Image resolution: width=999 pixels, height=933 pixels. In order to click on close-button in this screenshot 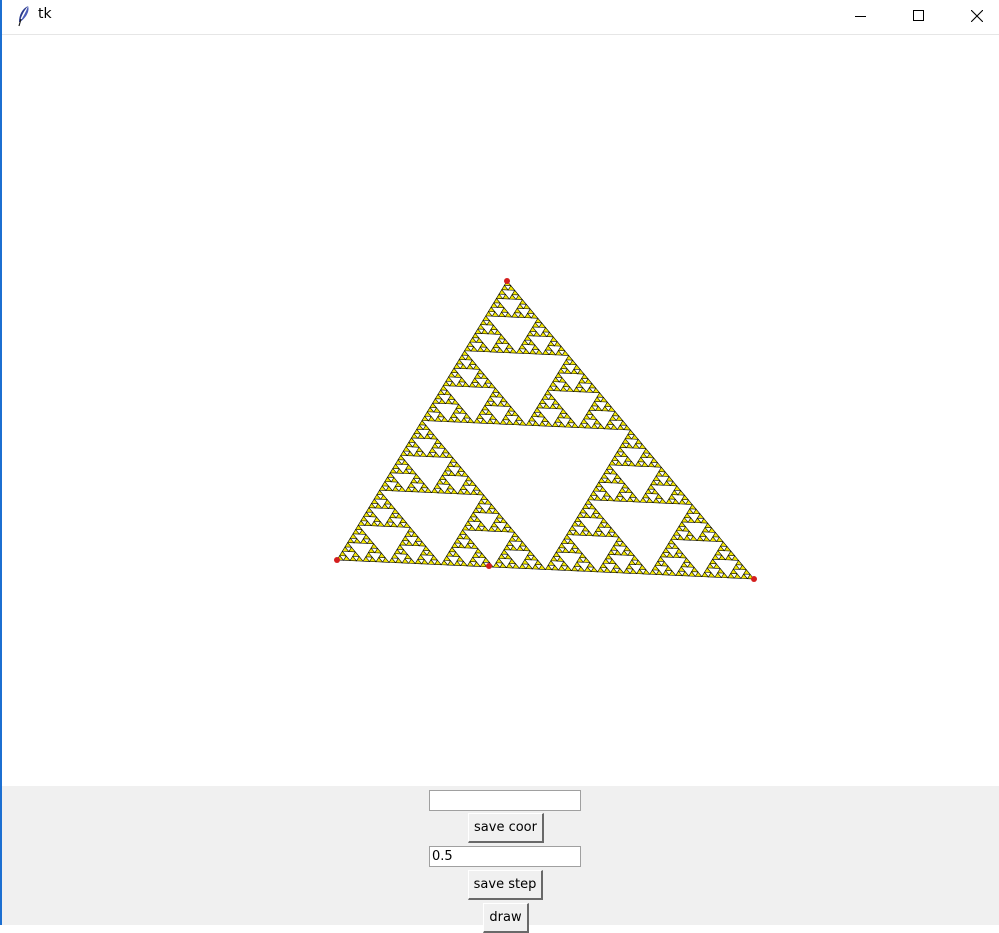, I will do `click(976, 16)`.